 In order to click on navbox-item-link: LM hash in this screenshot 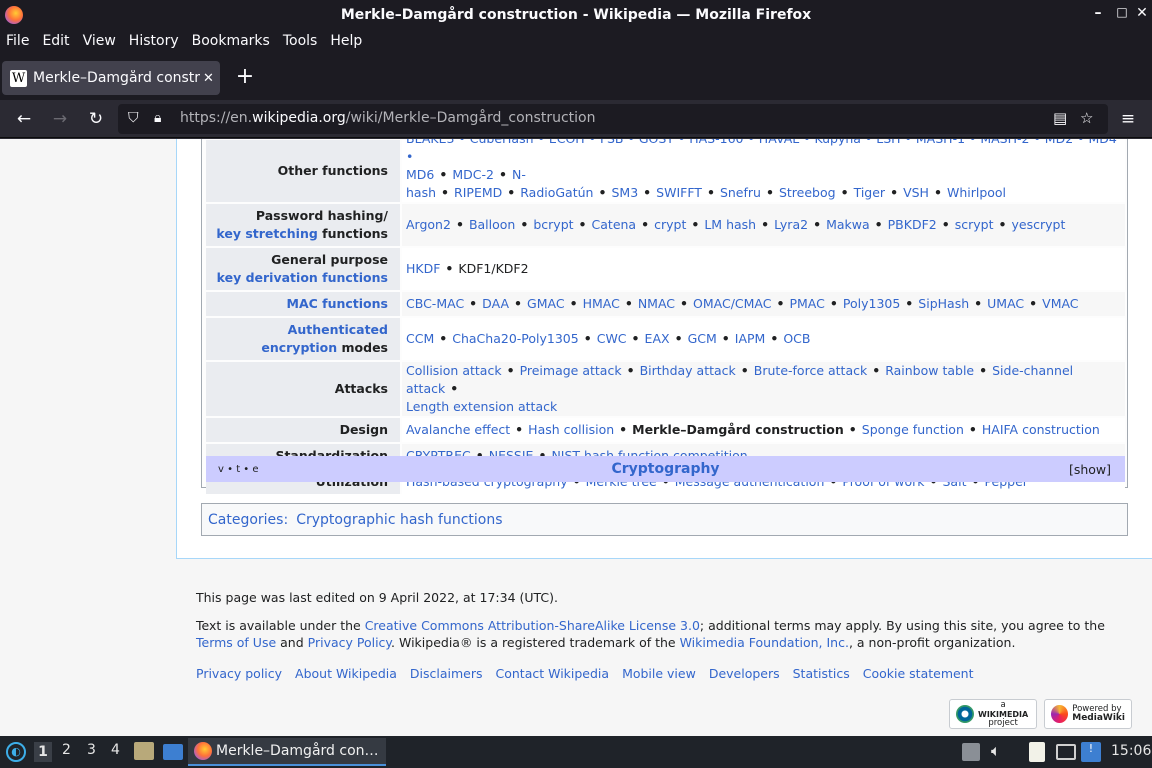, I will do `click(730, 224)`.